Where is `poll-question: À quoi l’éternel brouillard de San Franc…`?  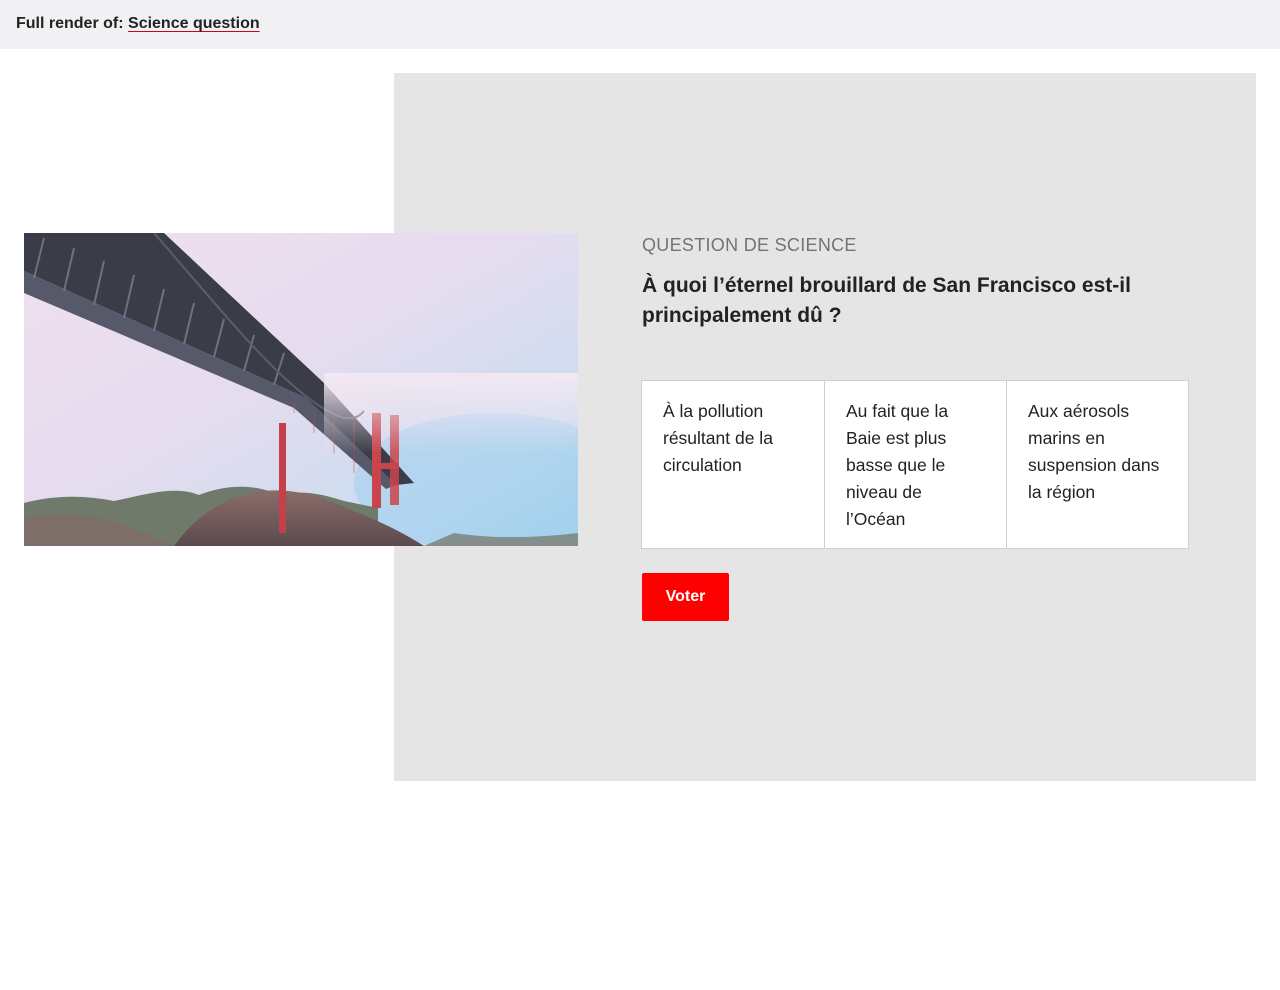
poll-question: À quoi l’éternel brouillard de San Franc… is located at coordinates (886, 300).